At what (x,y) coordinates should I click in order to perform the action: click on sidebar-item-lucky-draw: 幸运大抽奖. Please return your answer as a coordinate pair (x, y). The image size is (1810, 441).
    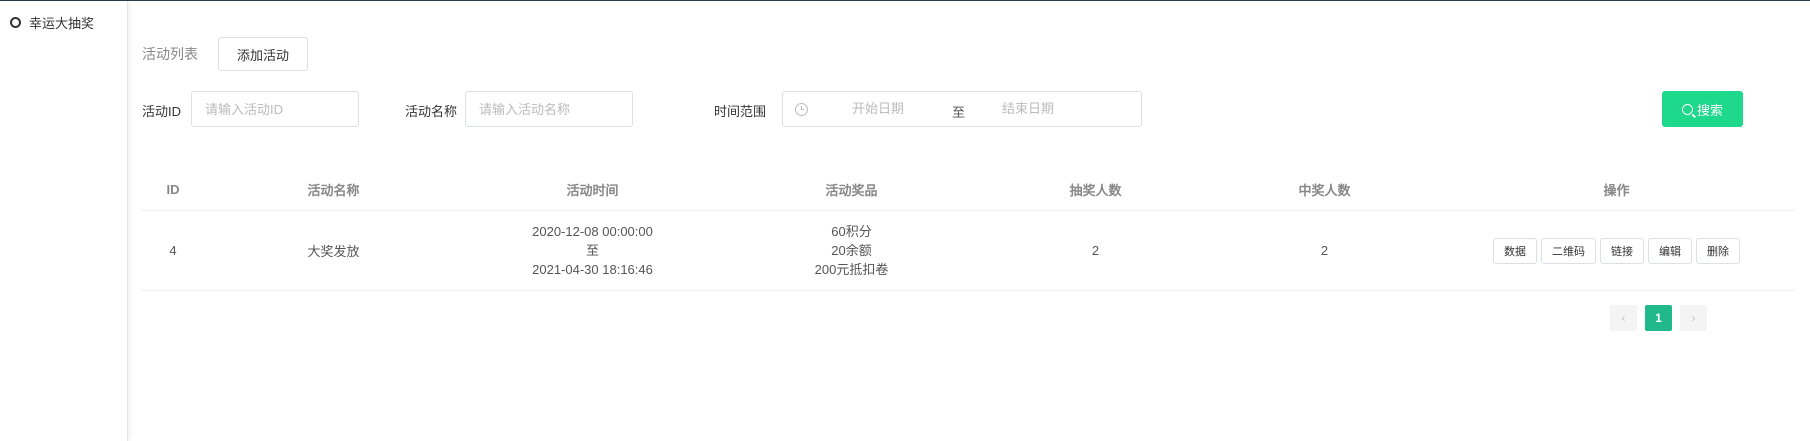
    Looking at the image, I should click on (52, 22).